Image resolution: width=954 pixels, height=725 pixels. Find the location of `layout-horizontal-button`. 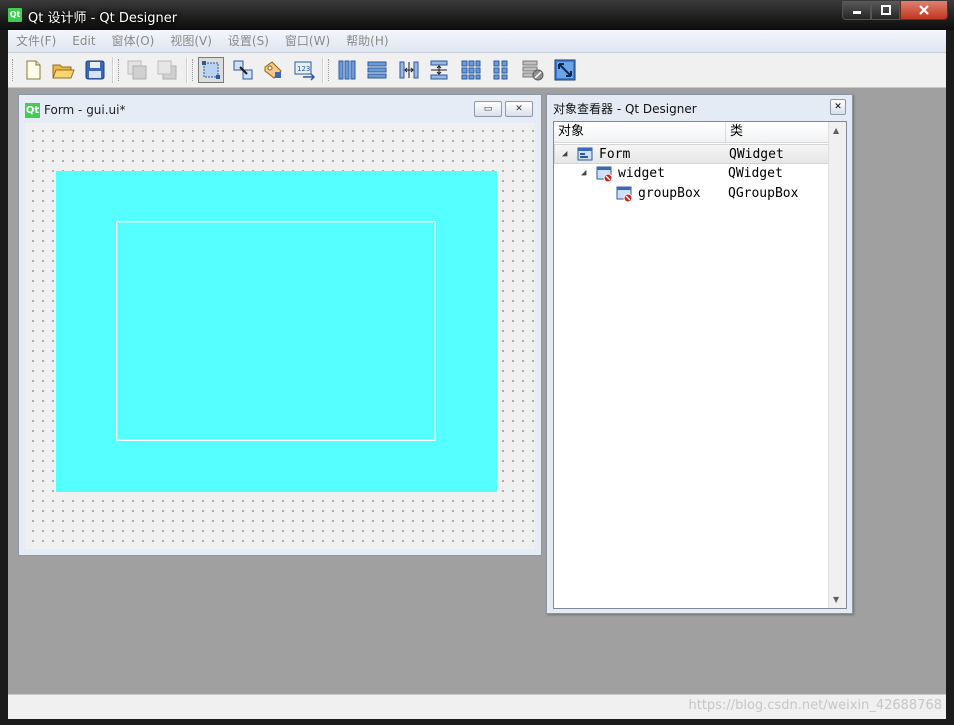

layout-horizontal-button is located at coordinates (347, 70).